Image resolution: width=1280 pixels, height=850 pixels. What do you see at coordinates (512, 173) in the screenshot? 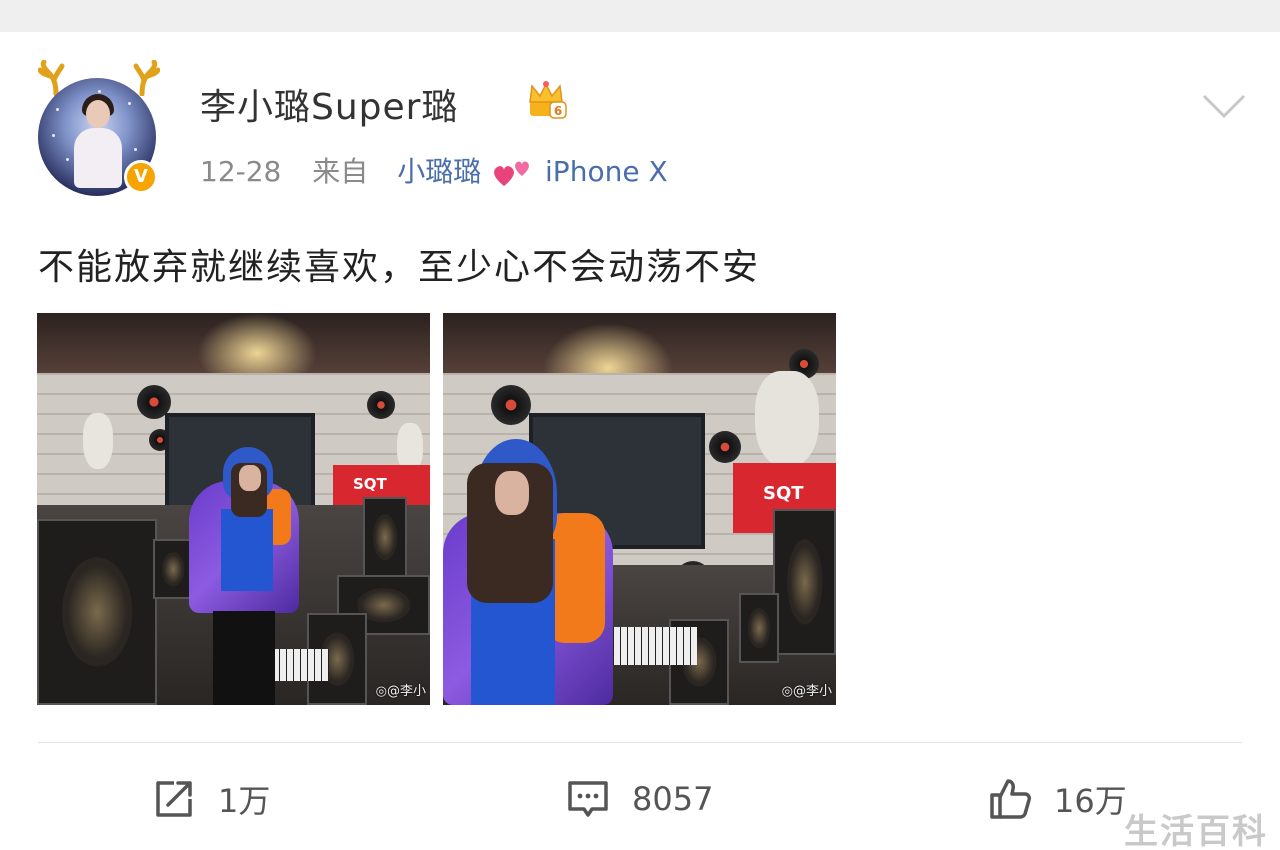
I see `hearts-icon` at bounding box center [512, 173].